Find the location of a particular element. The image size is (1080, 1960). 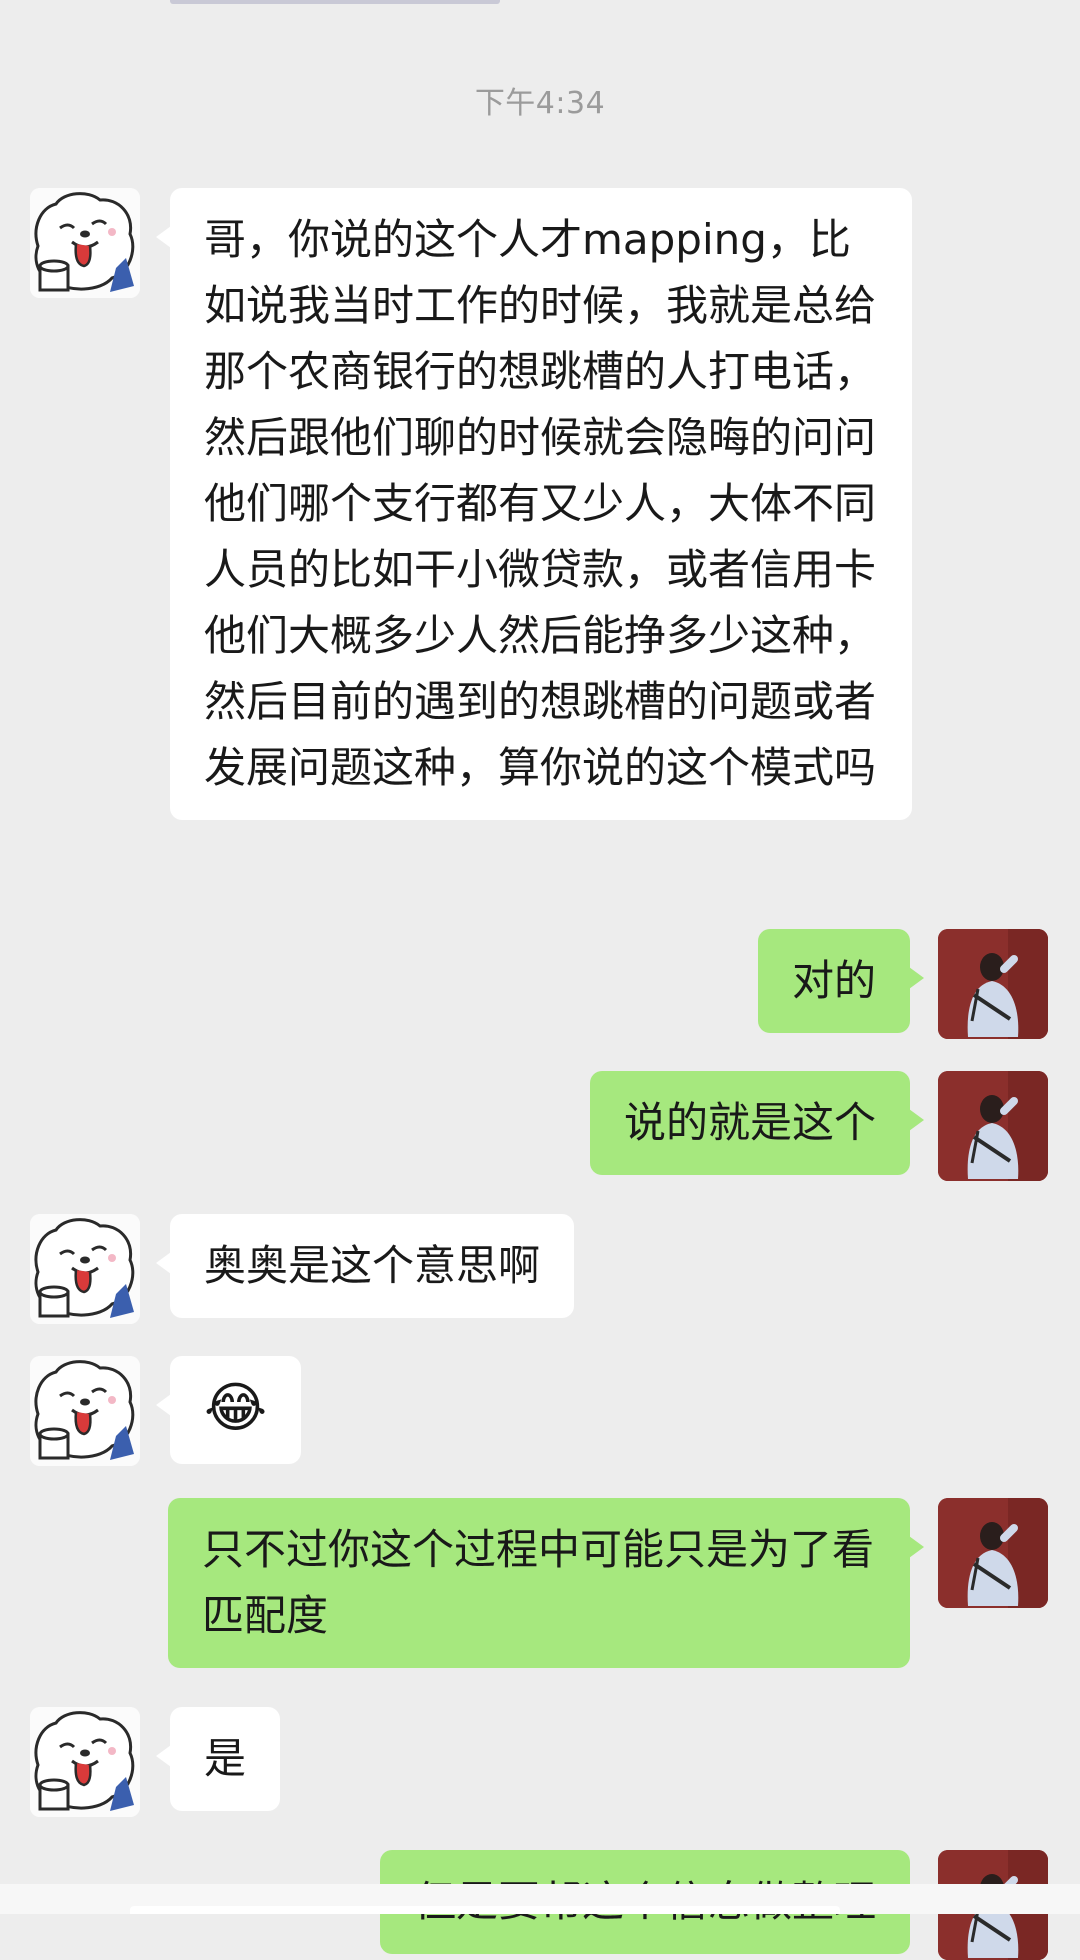

message-bubble: 😂 is located at coordinates (228, 1410).